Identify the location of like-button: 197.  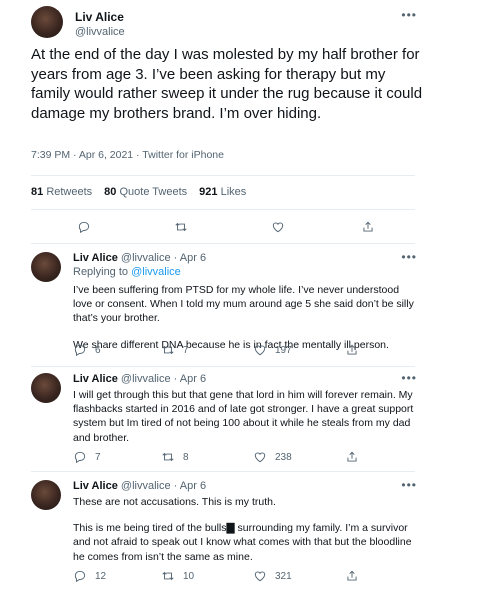
(272, 350).